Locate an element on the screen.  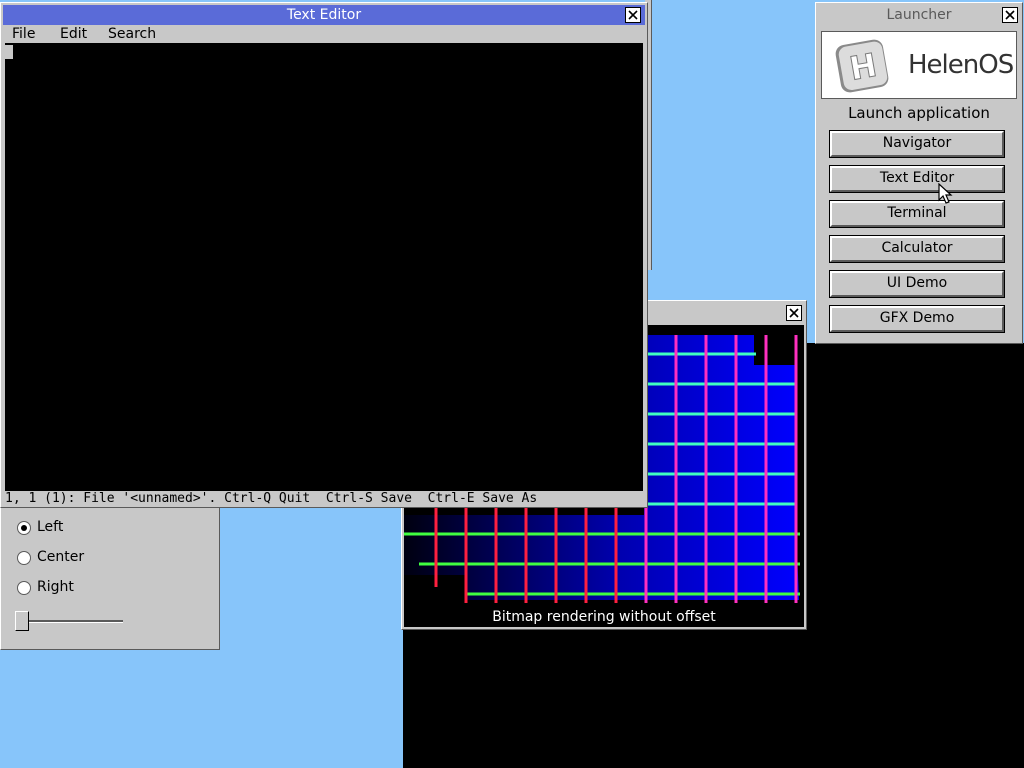
ui-demo-window: Left Center Right is located at coordinates (110, 575).